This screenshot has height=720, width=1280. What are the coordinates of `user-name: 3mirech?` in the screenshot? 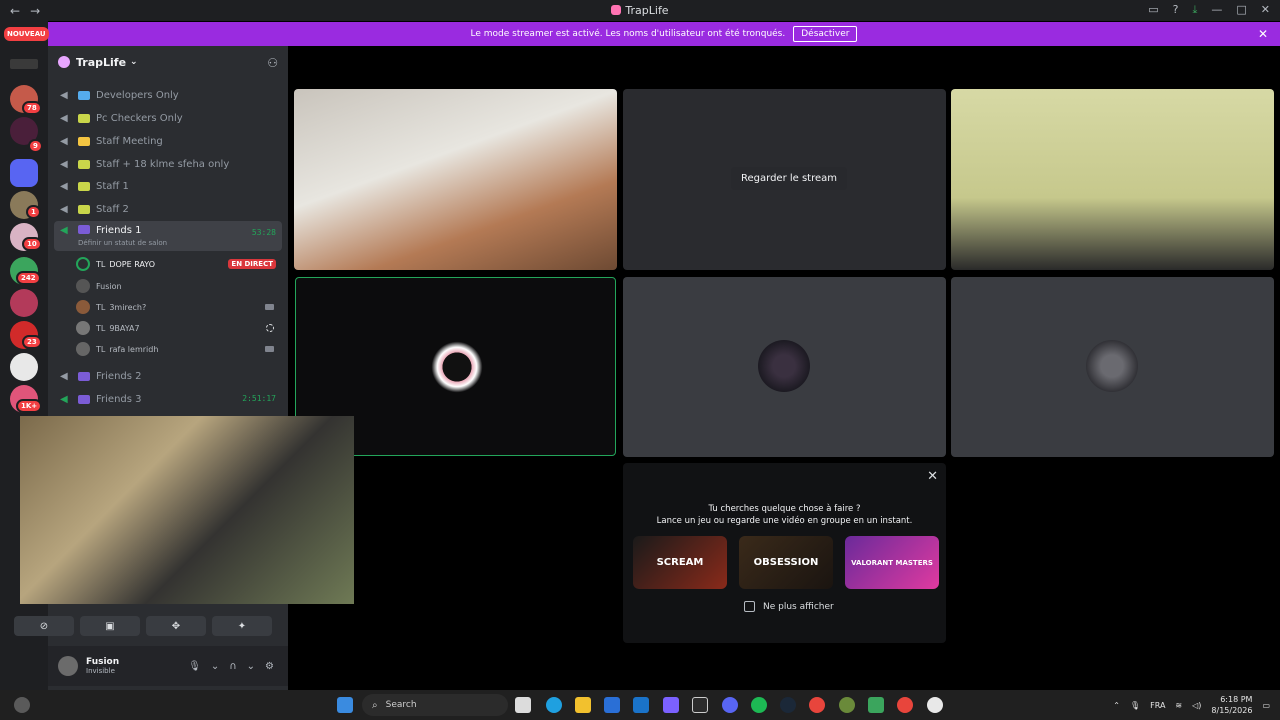 It's located at (128, 307).